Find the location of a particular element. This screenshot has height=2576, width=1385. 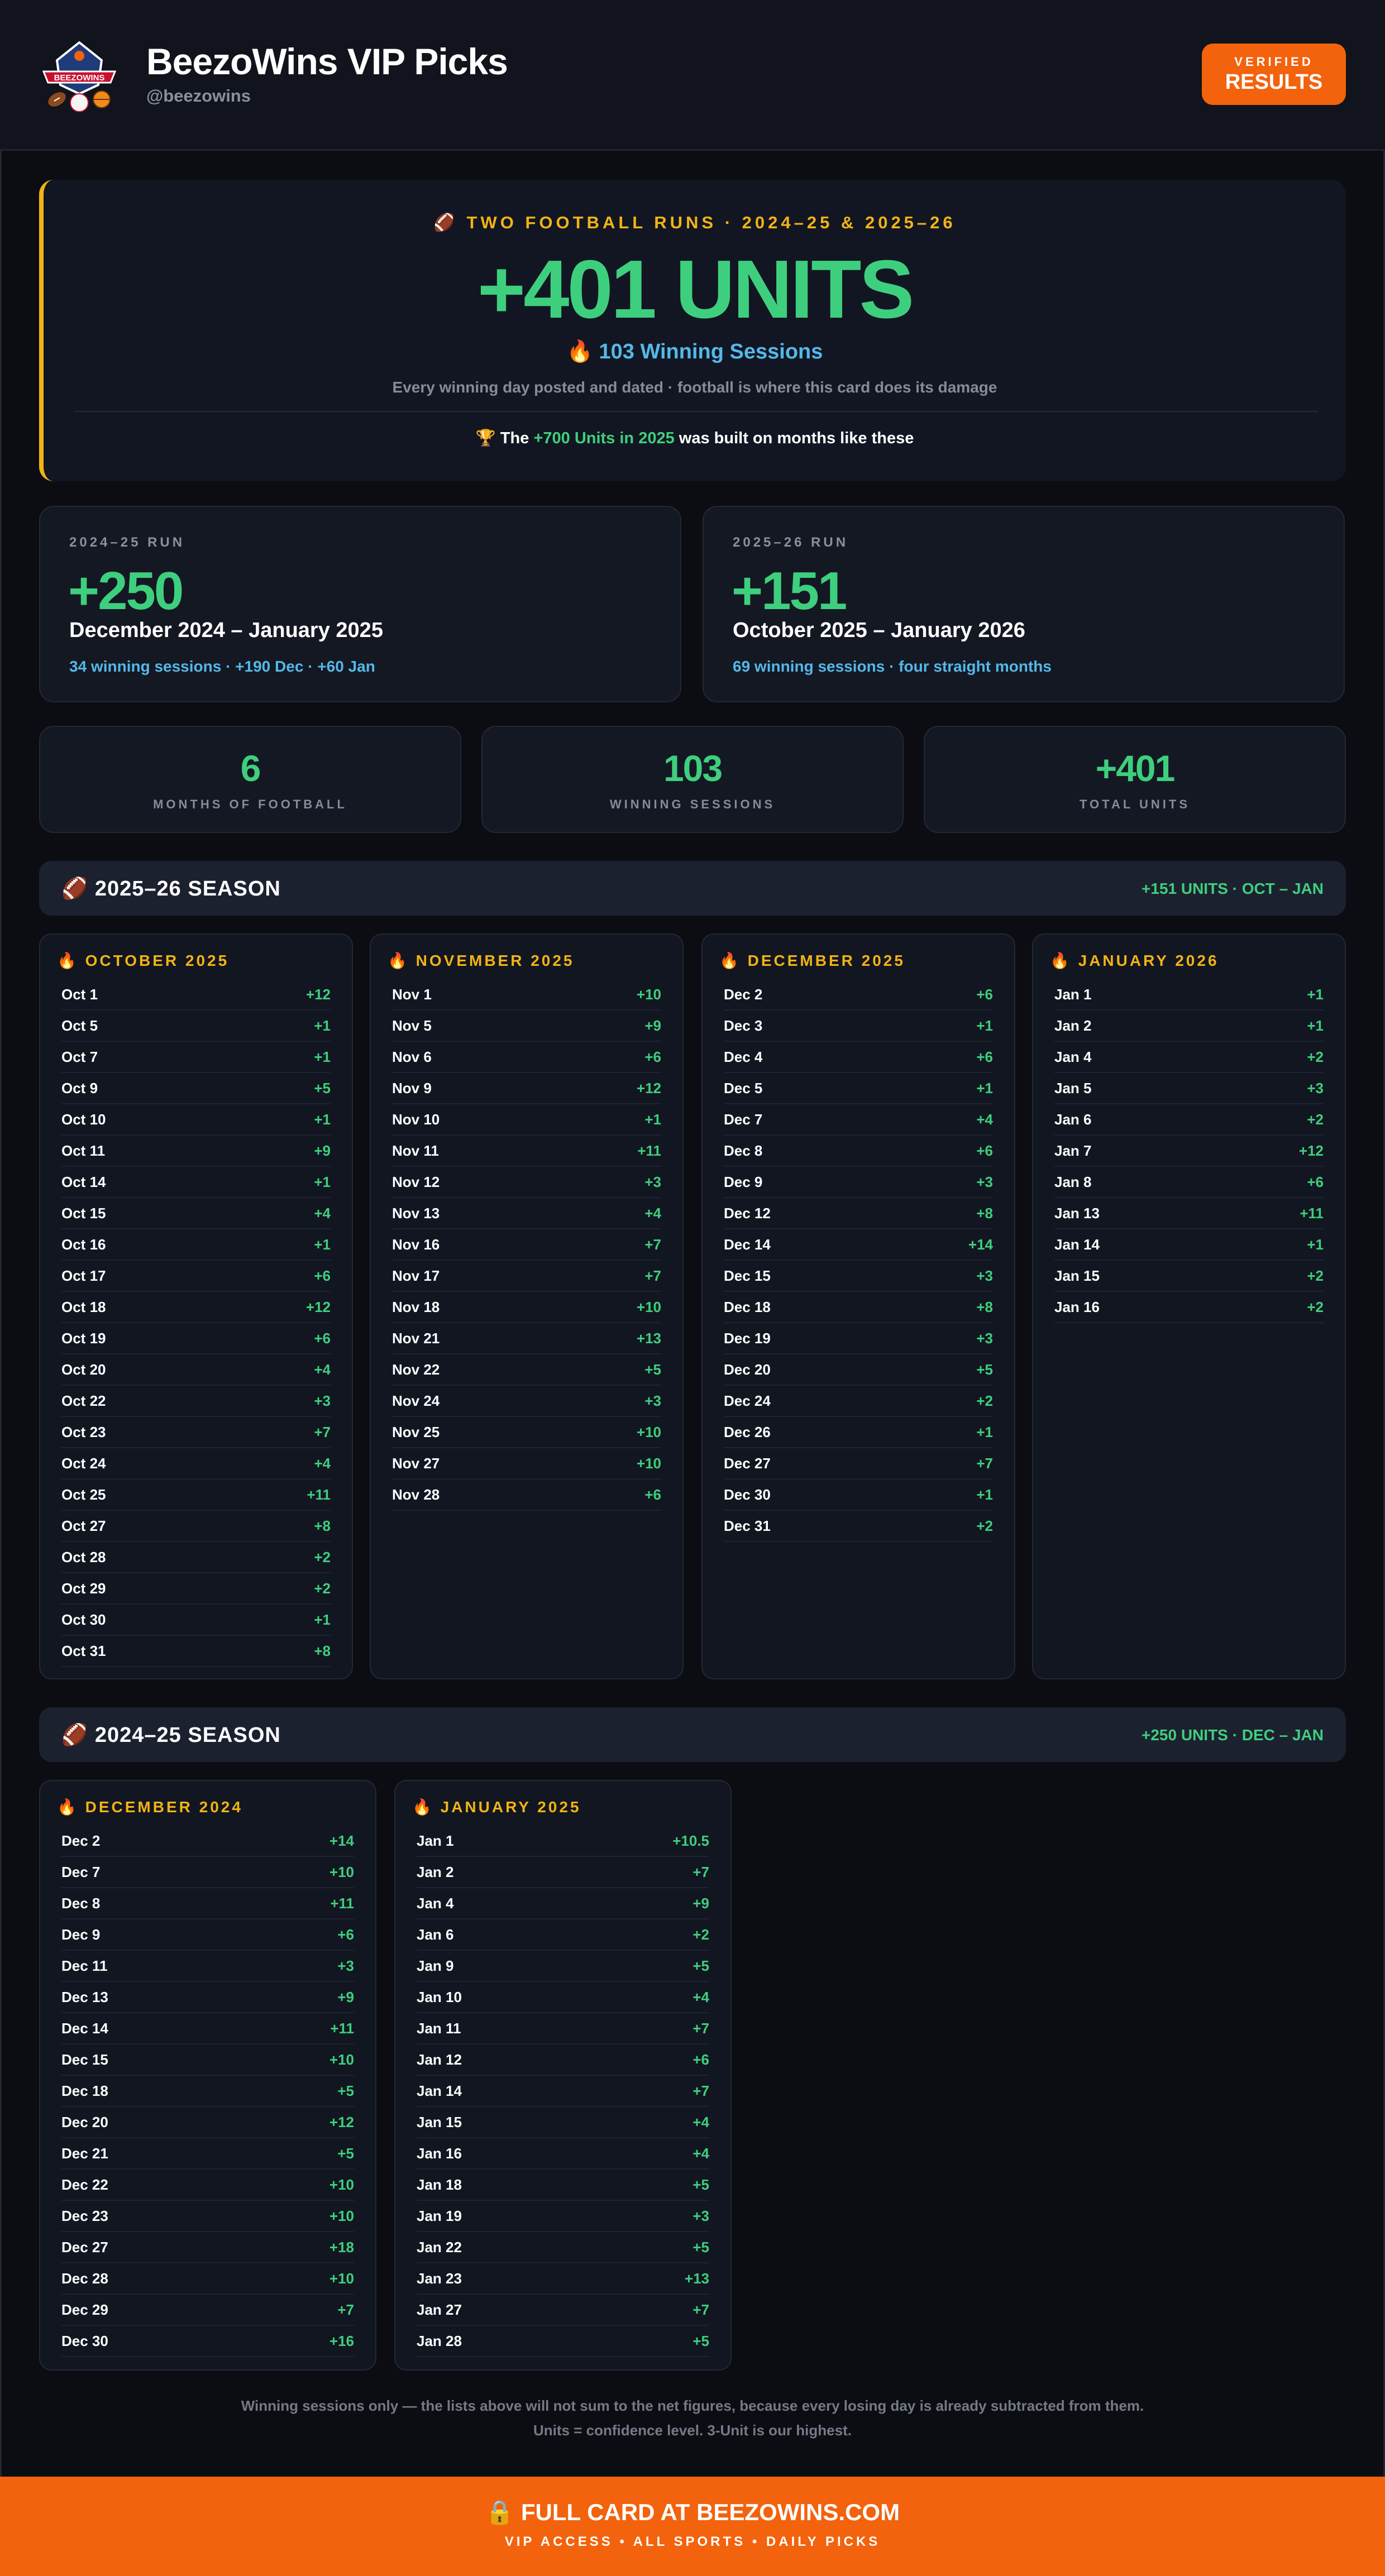

day-row: Jan 23 +13 is located at coordinates (563, 2279).